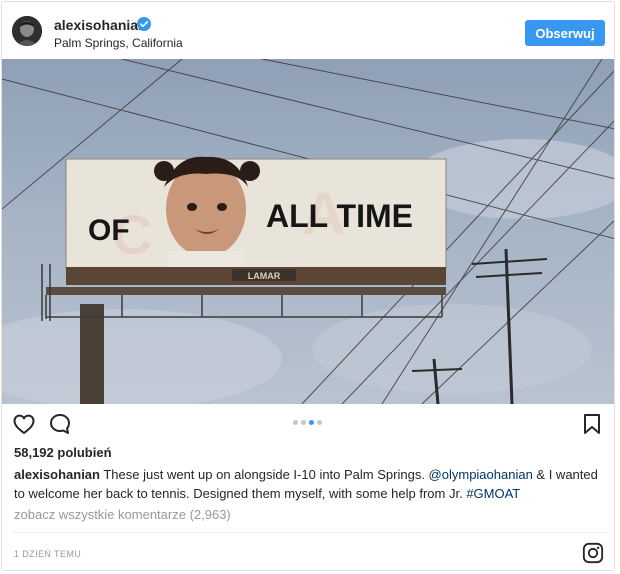  Describe the element at coordinates (565, 33) in the screenshot. I see `follow-button: Obserwuj` at that location.